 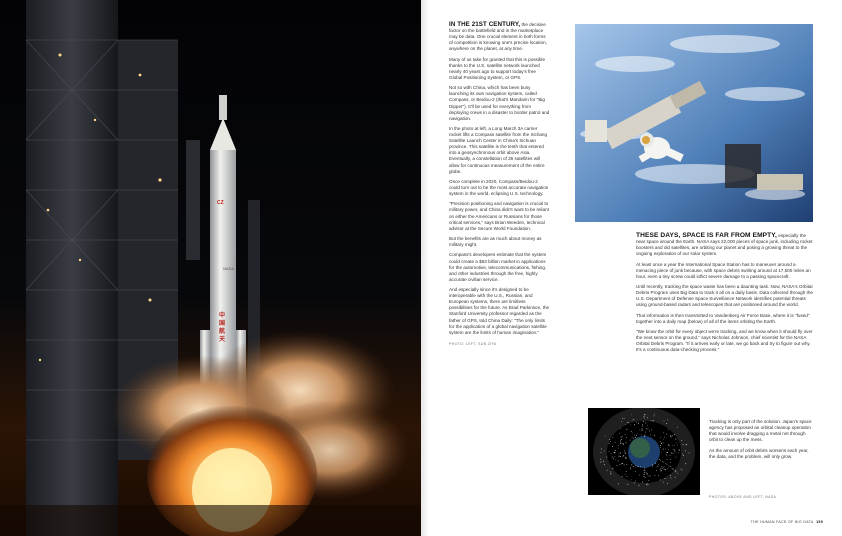 What do you see at coordinates (473, 343) in the screenshot?
I see `photo-credit-left: PHOTO: LEFT, SUN ZIFA` at bounding box center [473, 343].